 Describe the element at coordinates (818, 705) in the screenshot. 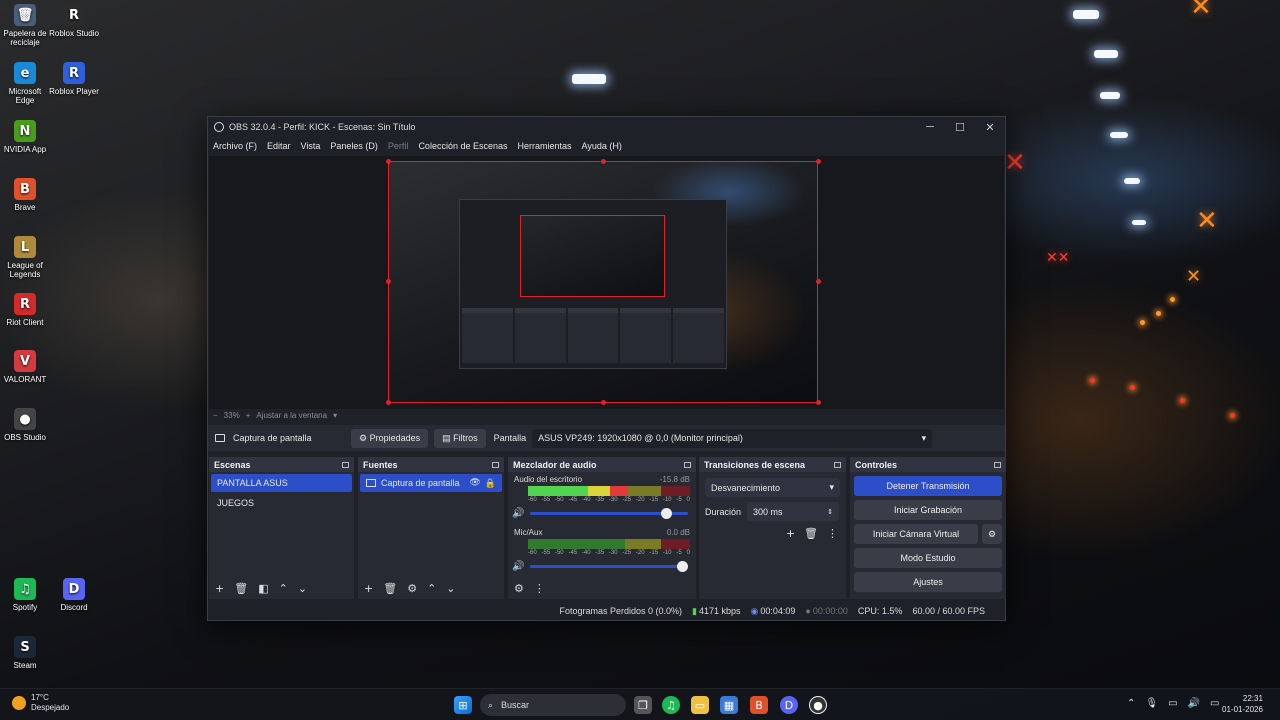

I see `obs-taskbar-icon: ●` at that location.